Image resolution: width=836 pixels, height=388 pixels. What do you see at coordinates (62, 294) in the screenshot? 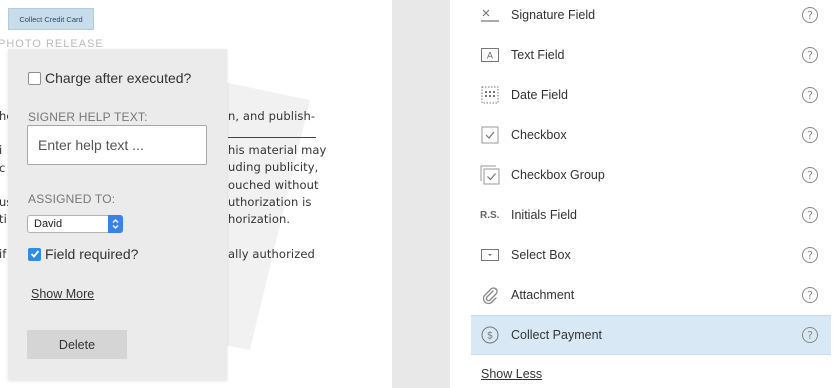
I see `show-more-link: Show More` at bounding box center [62, 294].